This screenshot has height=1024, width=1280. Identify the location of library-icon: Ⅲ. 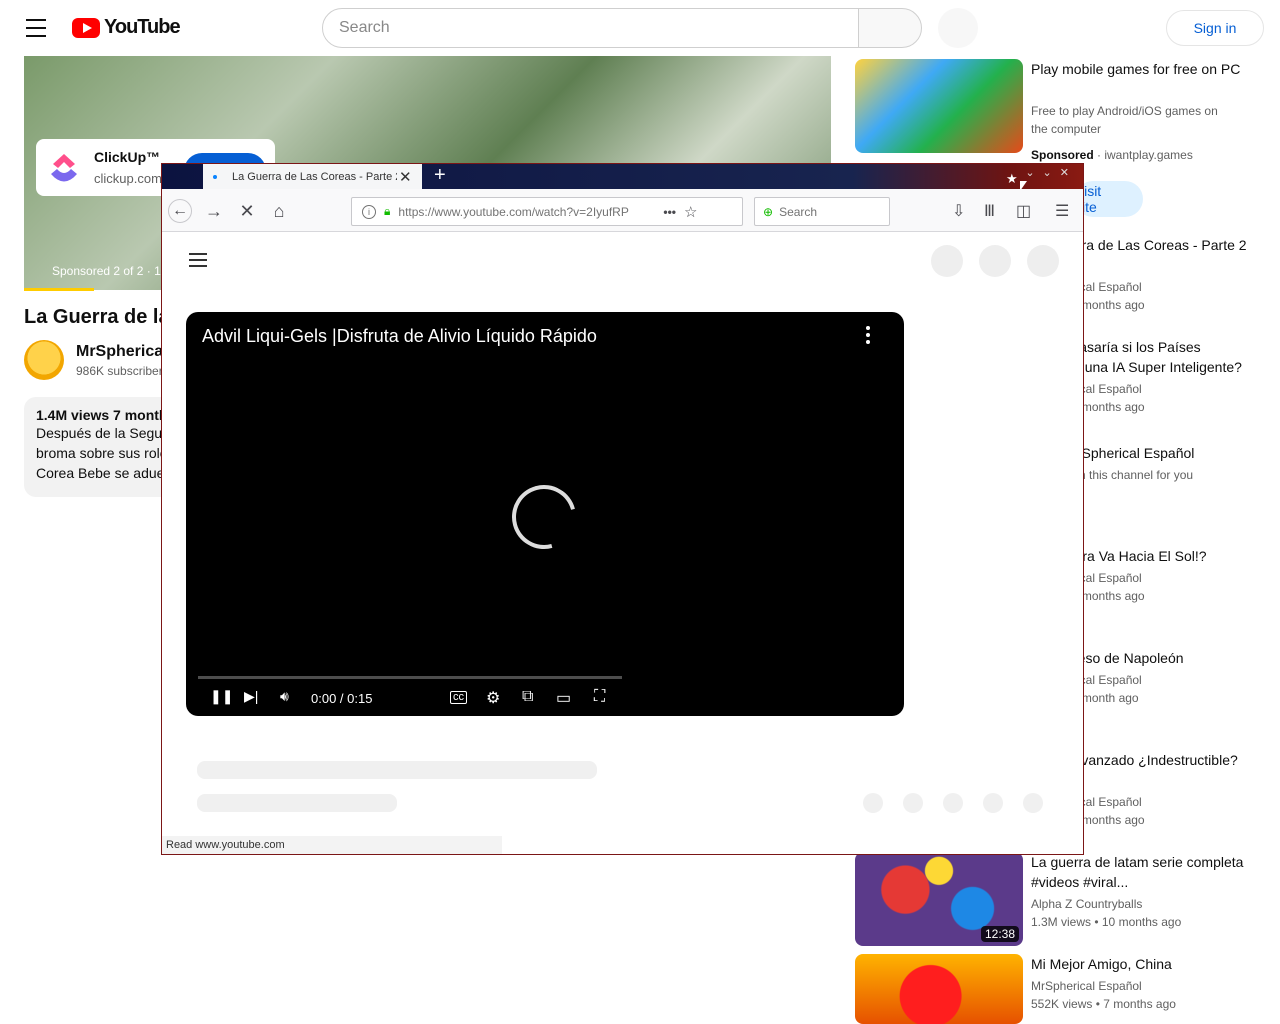
(989, 211).